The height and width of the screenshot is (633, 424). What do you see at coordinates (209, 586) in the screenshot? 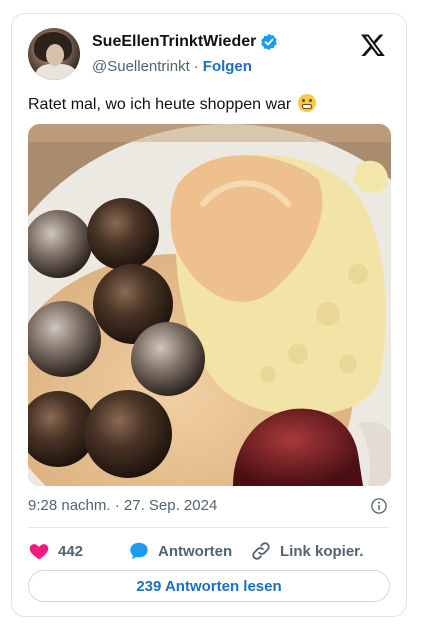
I see `read-replies-button: 239 Antworten lesen` at bounding box center [209, 586].